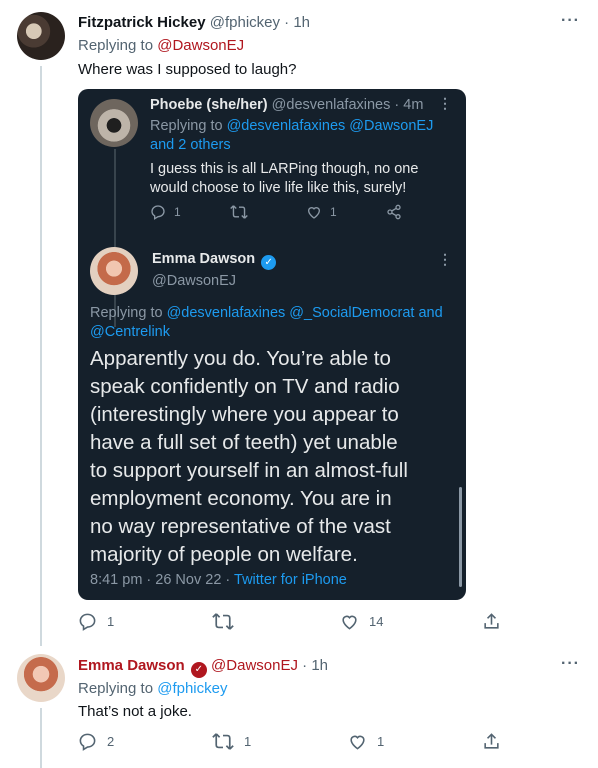 This screenshot has width=598, height=768. Describe the element at coordinates (41, 356) in the screenshot. I see `thread-line-top` at that location.